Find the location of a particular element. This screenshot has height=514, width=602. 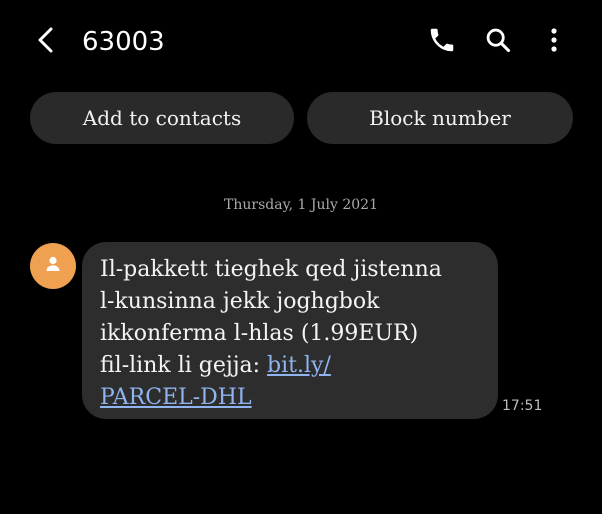

message-line-with-link: fil-link li gejja: bit.ly/ is located at coordinates (290, 366).